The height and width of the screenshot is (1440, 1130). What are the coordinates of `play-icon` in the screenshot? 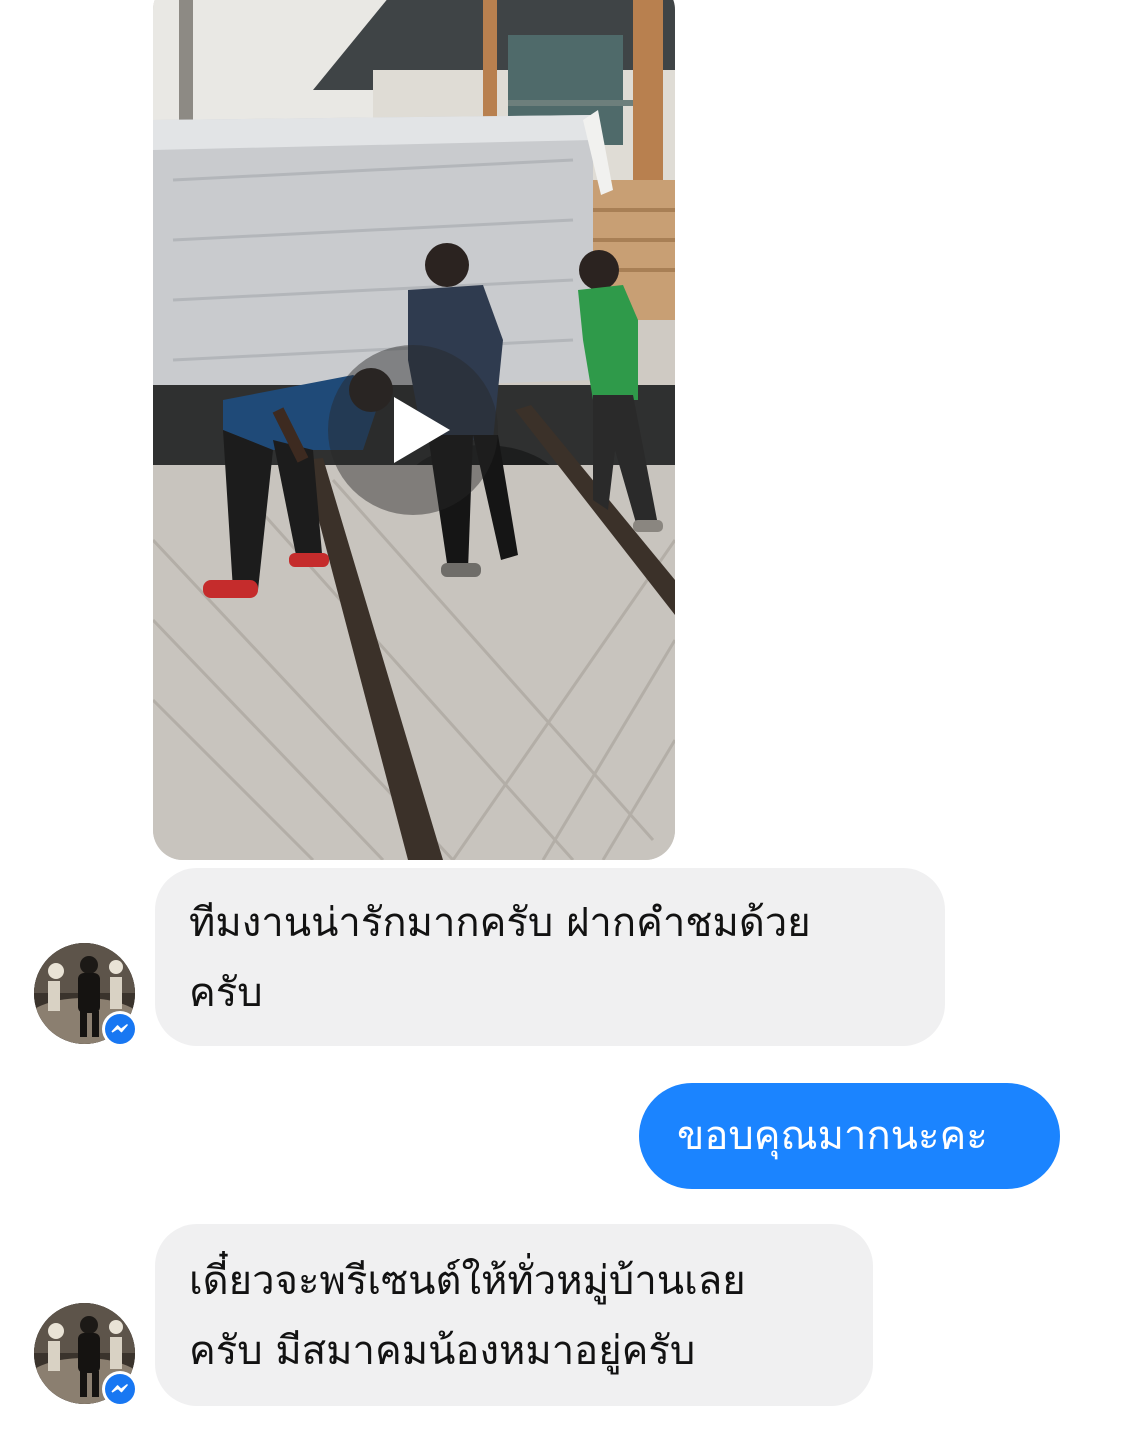 It's located at (422, 430).